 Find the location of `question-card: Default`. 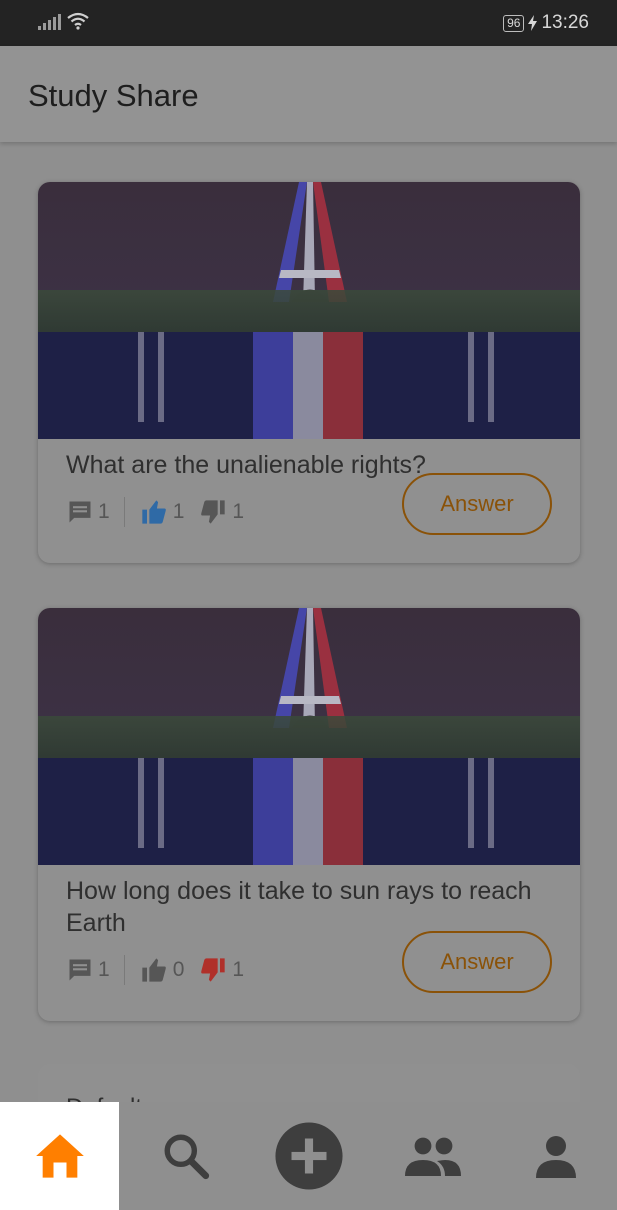

question-card: Default is located at coordinates (309, 1083).